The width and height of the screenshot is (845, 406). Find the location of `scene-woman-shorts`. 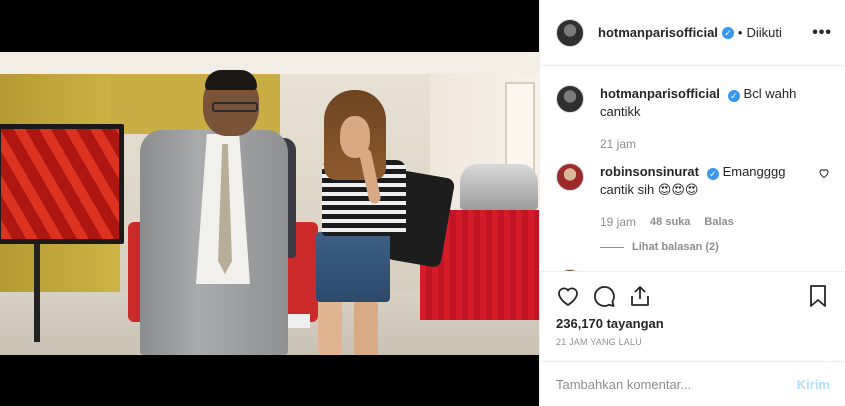

scene-woman-shorts is located at coordinates (353, 267).